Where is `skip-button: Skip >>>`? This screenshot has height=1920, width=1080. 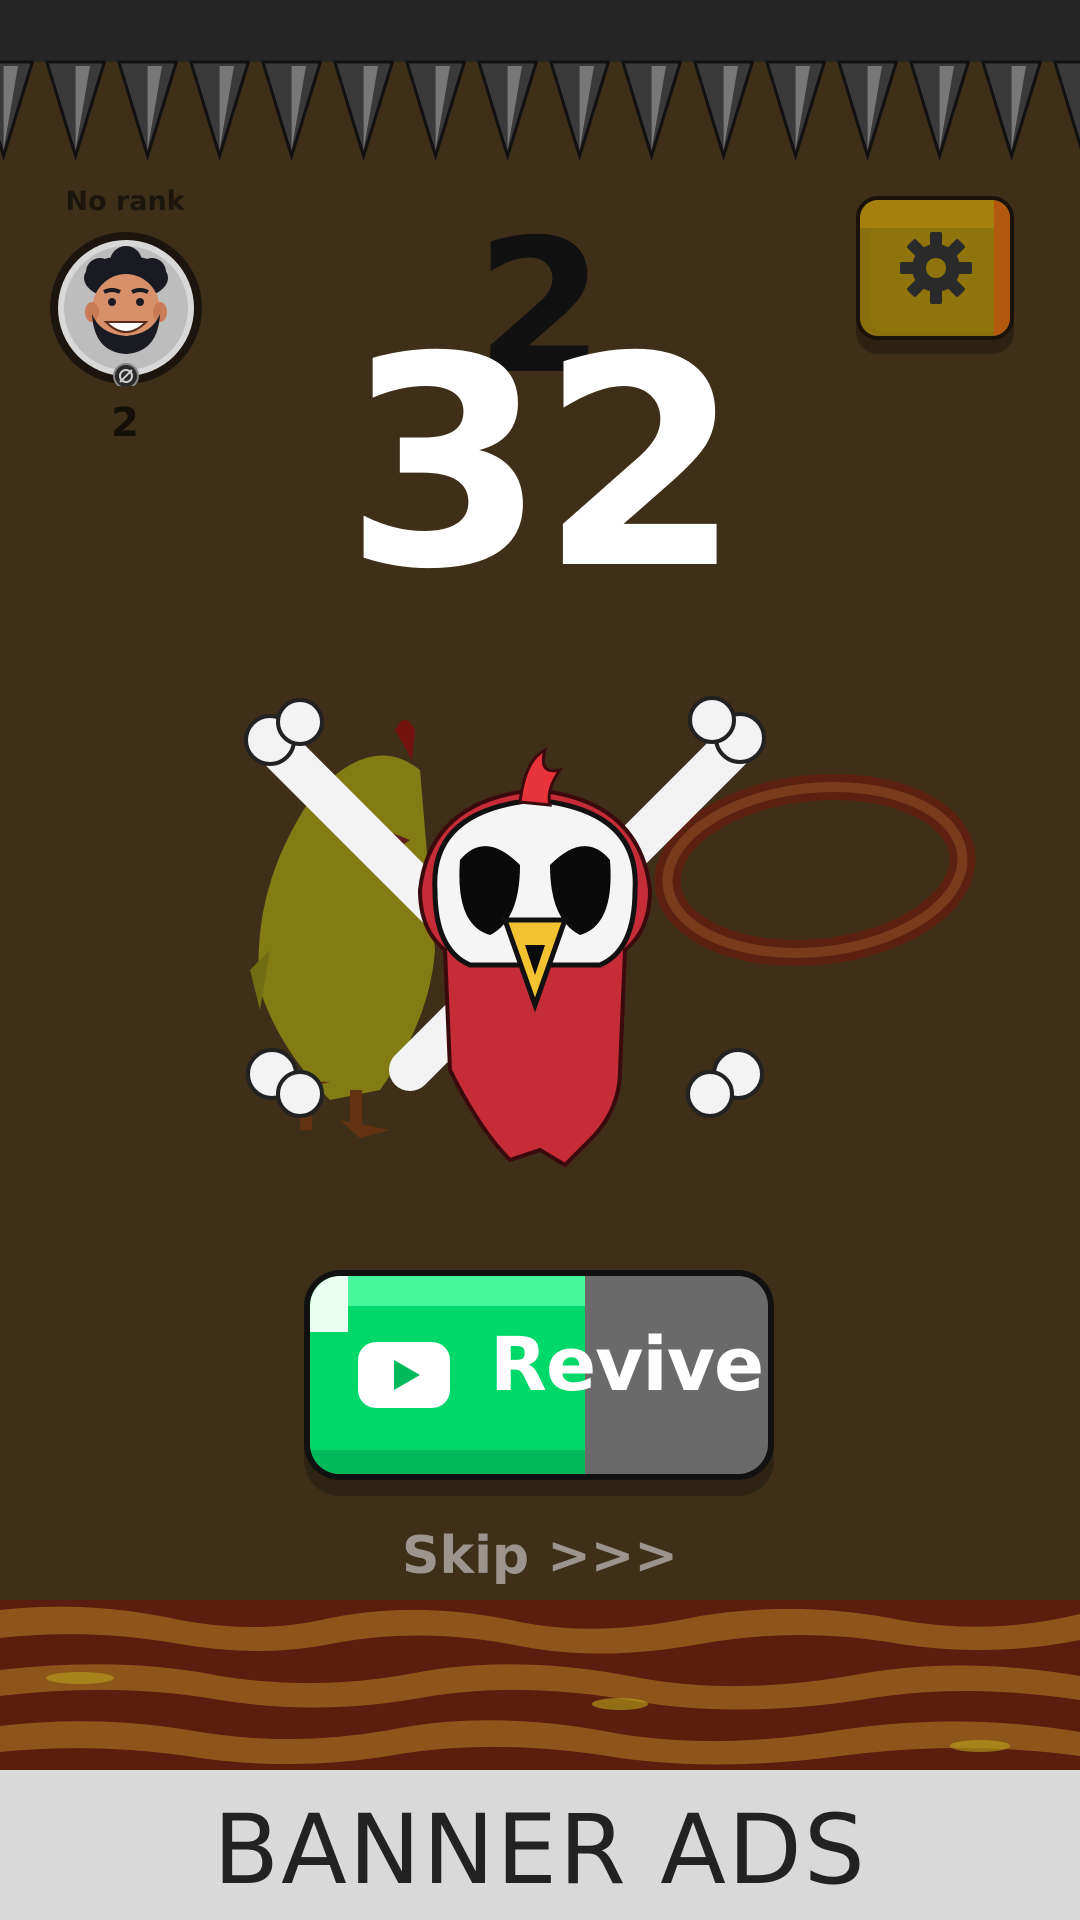
skip-button: Skip >>> is located at coordinates (540, 1556).